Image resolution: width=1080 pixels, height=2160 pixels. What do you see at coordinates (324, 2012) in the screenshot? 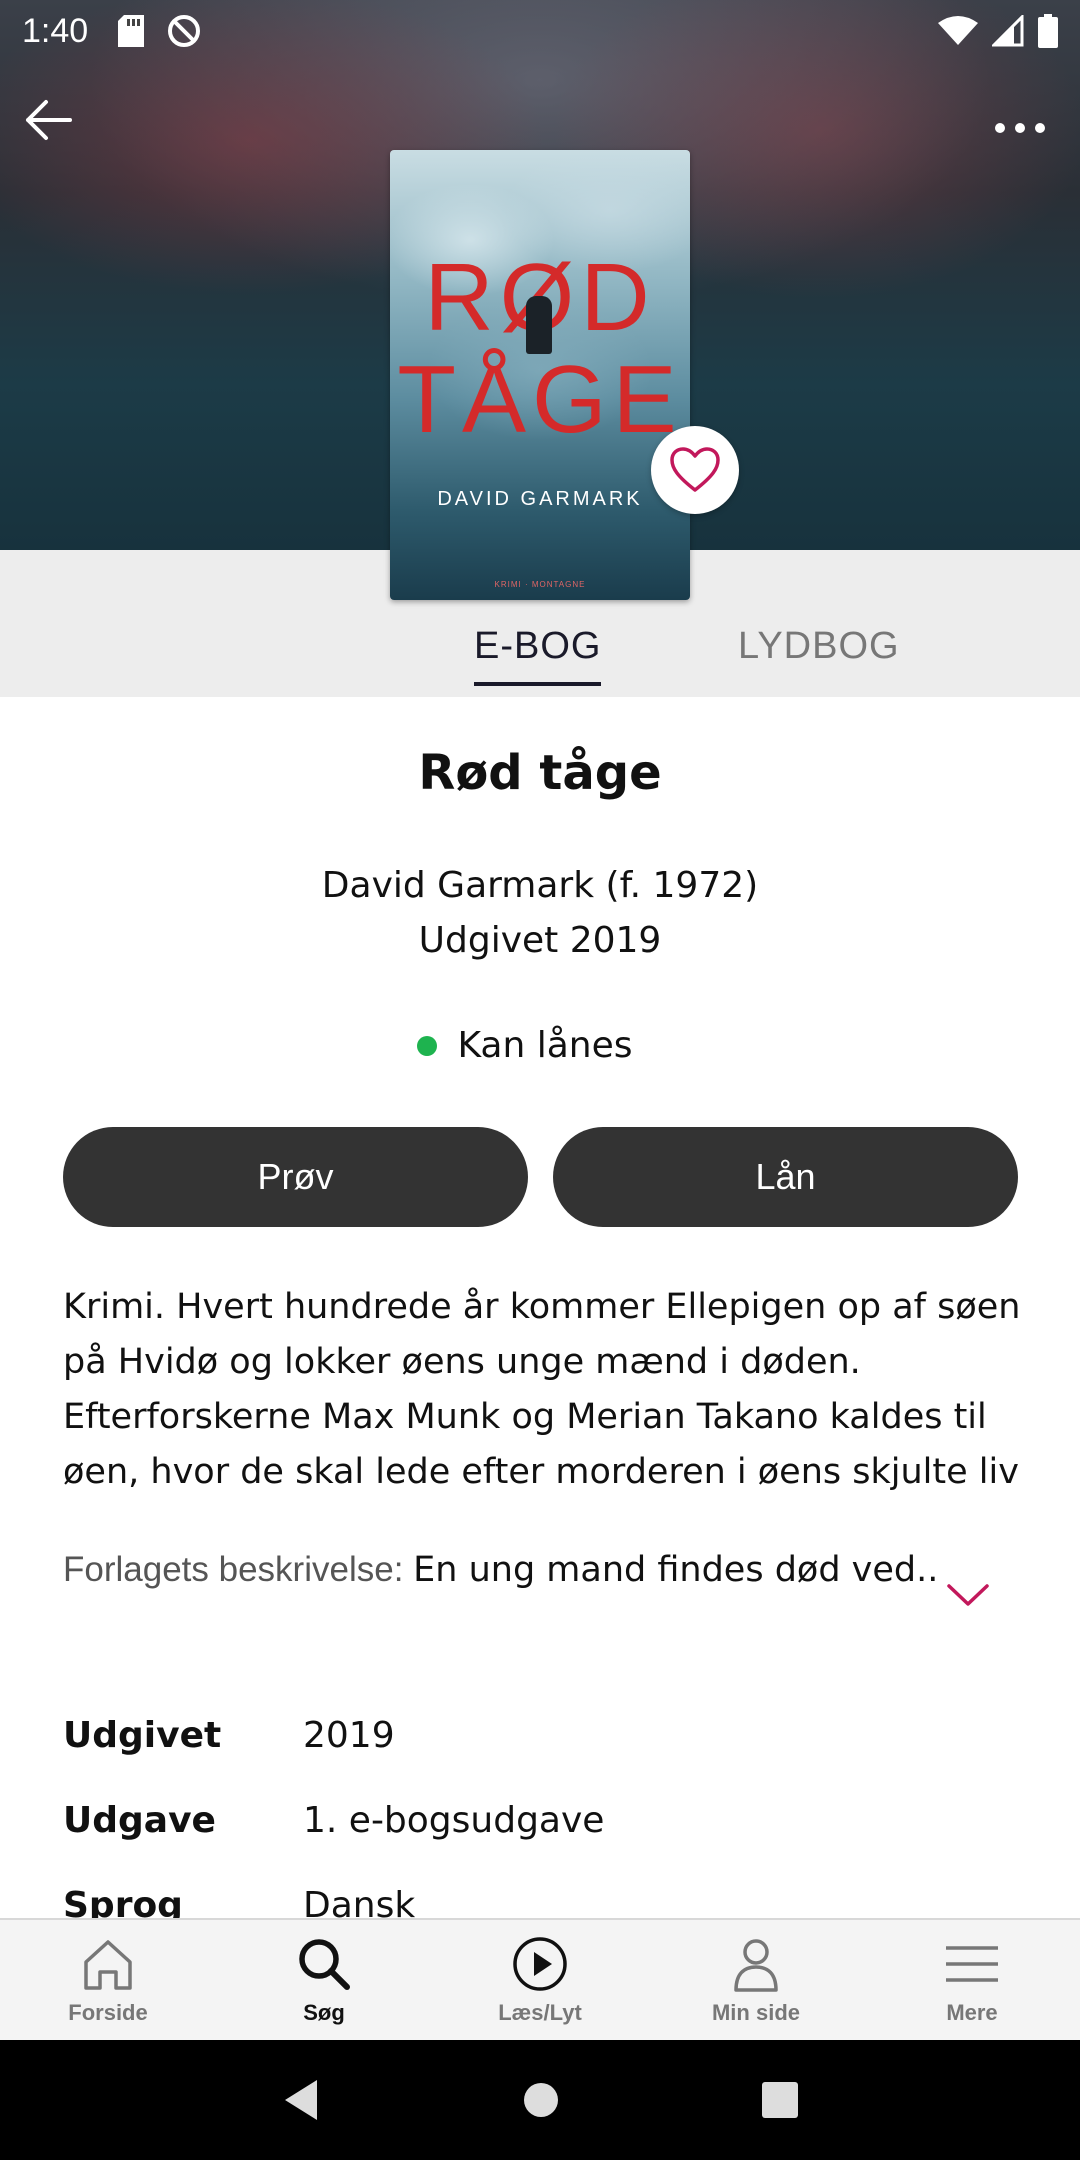
I see `nav-label: Søg` at bounding box center [324, 2012].